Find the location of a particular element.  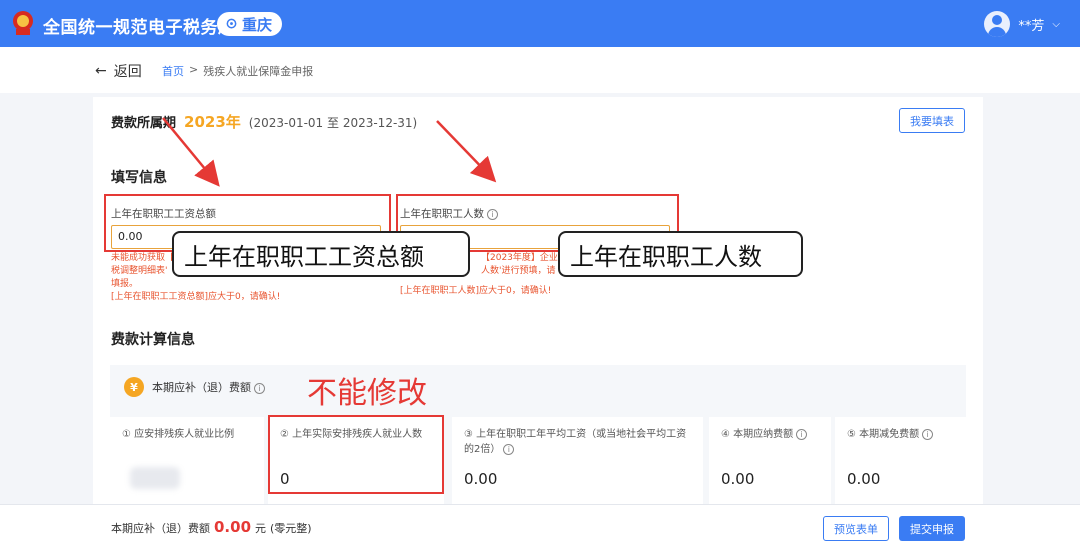

yen-icon: ¥ is located at coordinates (134, 387).